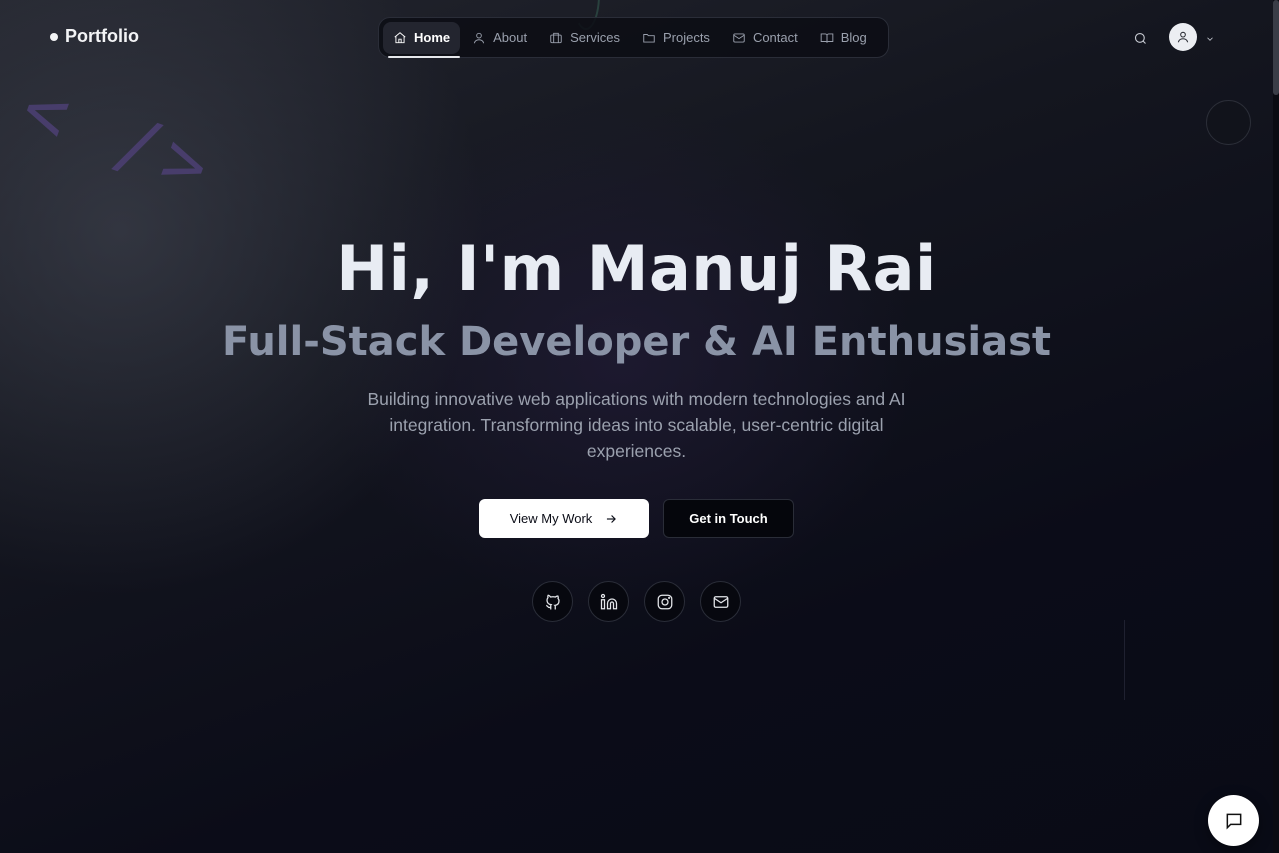 The width and height of the screenshot is (1279, 853). What do you see at coordinates (556, 37) in the screenshot?
I see `briefcase-icon` at bounding box center [556, 37].